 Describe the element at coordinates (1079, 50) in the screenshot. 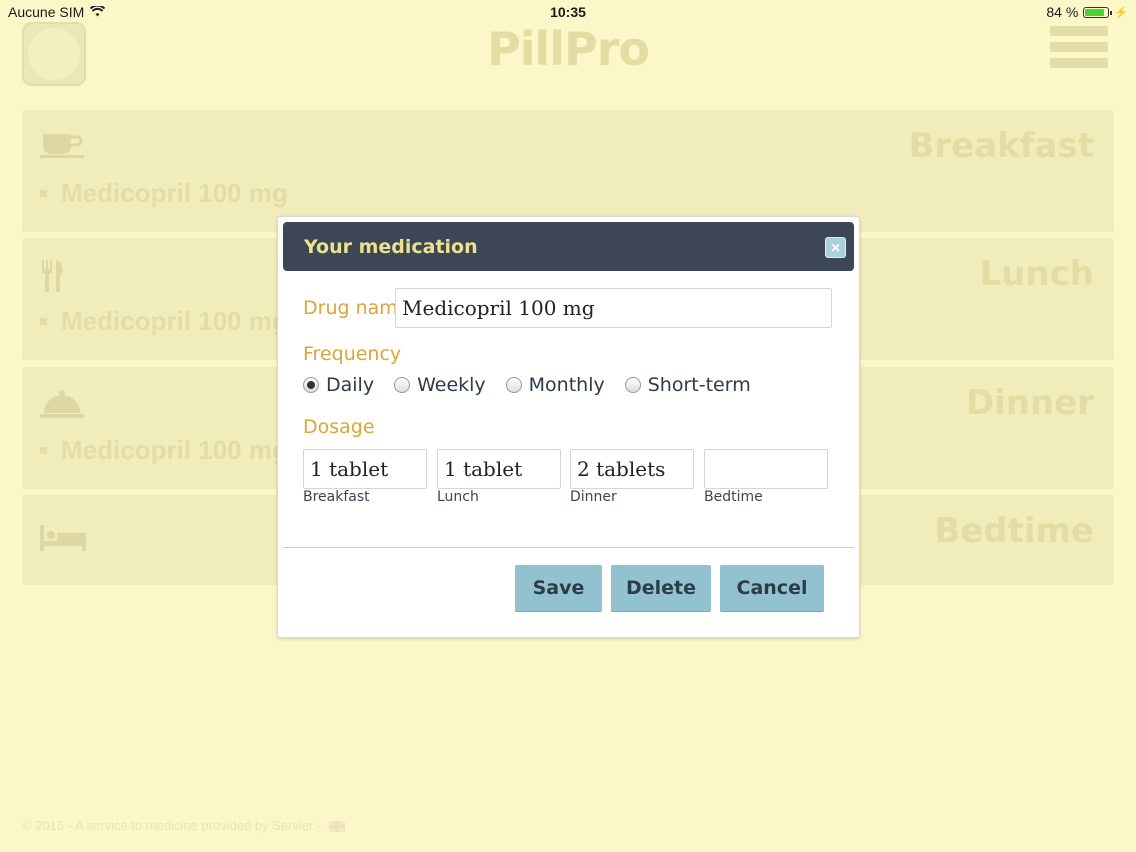

I see `hamburger-menu-icon` at that location.